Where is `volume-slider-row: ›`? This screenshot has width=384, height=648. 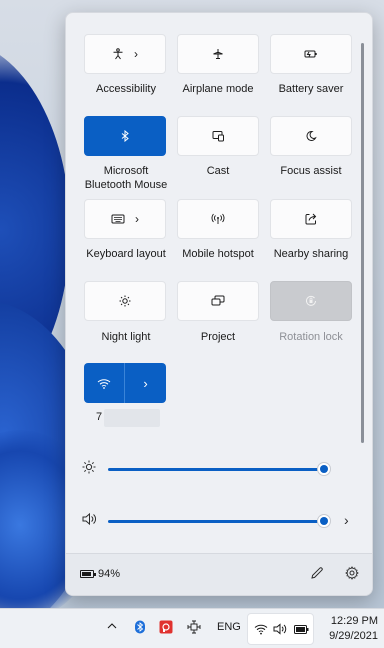 volume-slider-row: › is located at coordinates (219, 521).